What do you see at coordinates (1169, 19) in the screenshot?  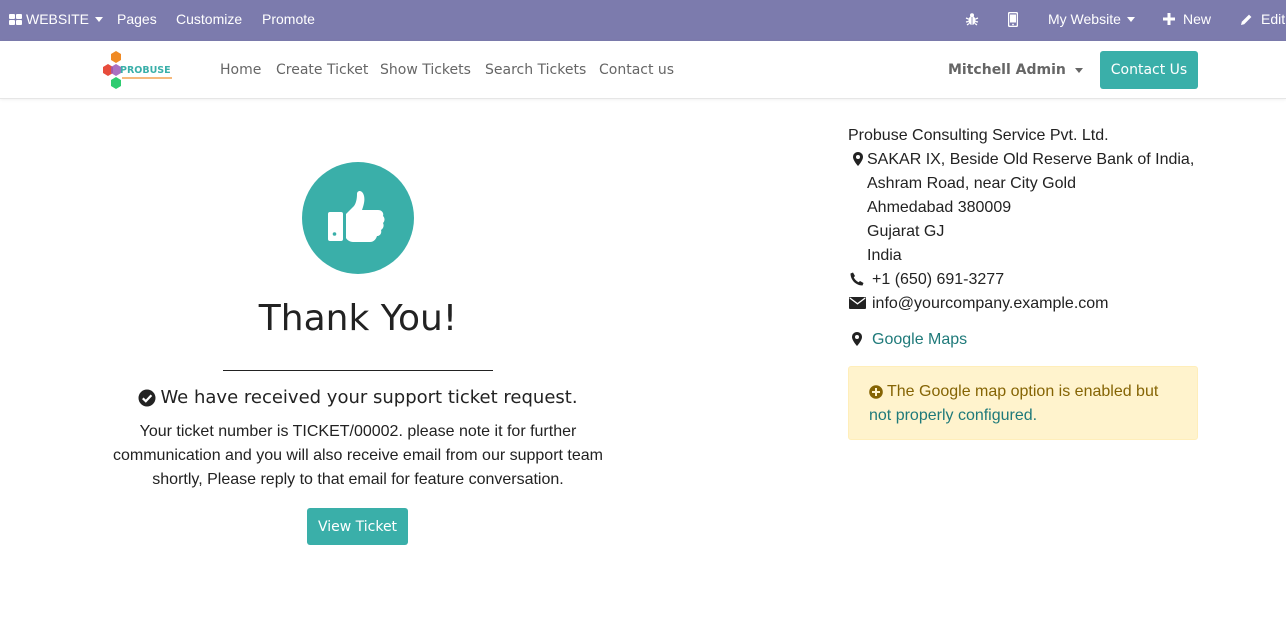 I see `plus-icon` at bounding box center [1169, 19].